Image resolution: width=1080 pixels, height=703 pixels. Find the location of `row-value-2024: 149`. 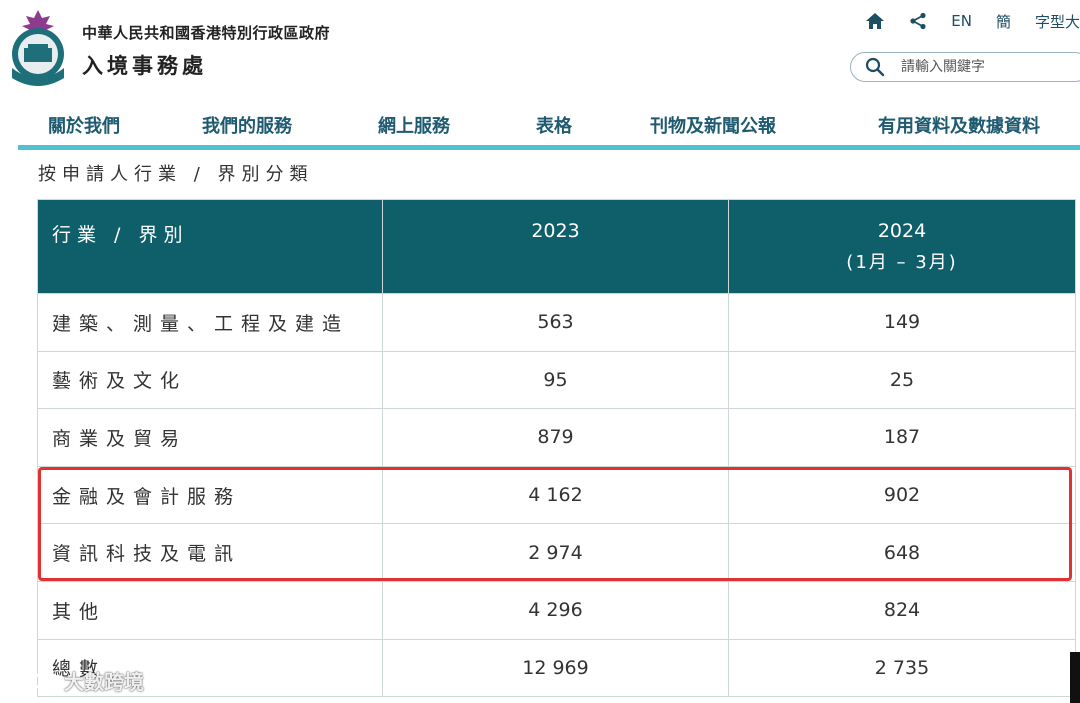

row-value-2024: 149 is located at coordinates (902, 322).